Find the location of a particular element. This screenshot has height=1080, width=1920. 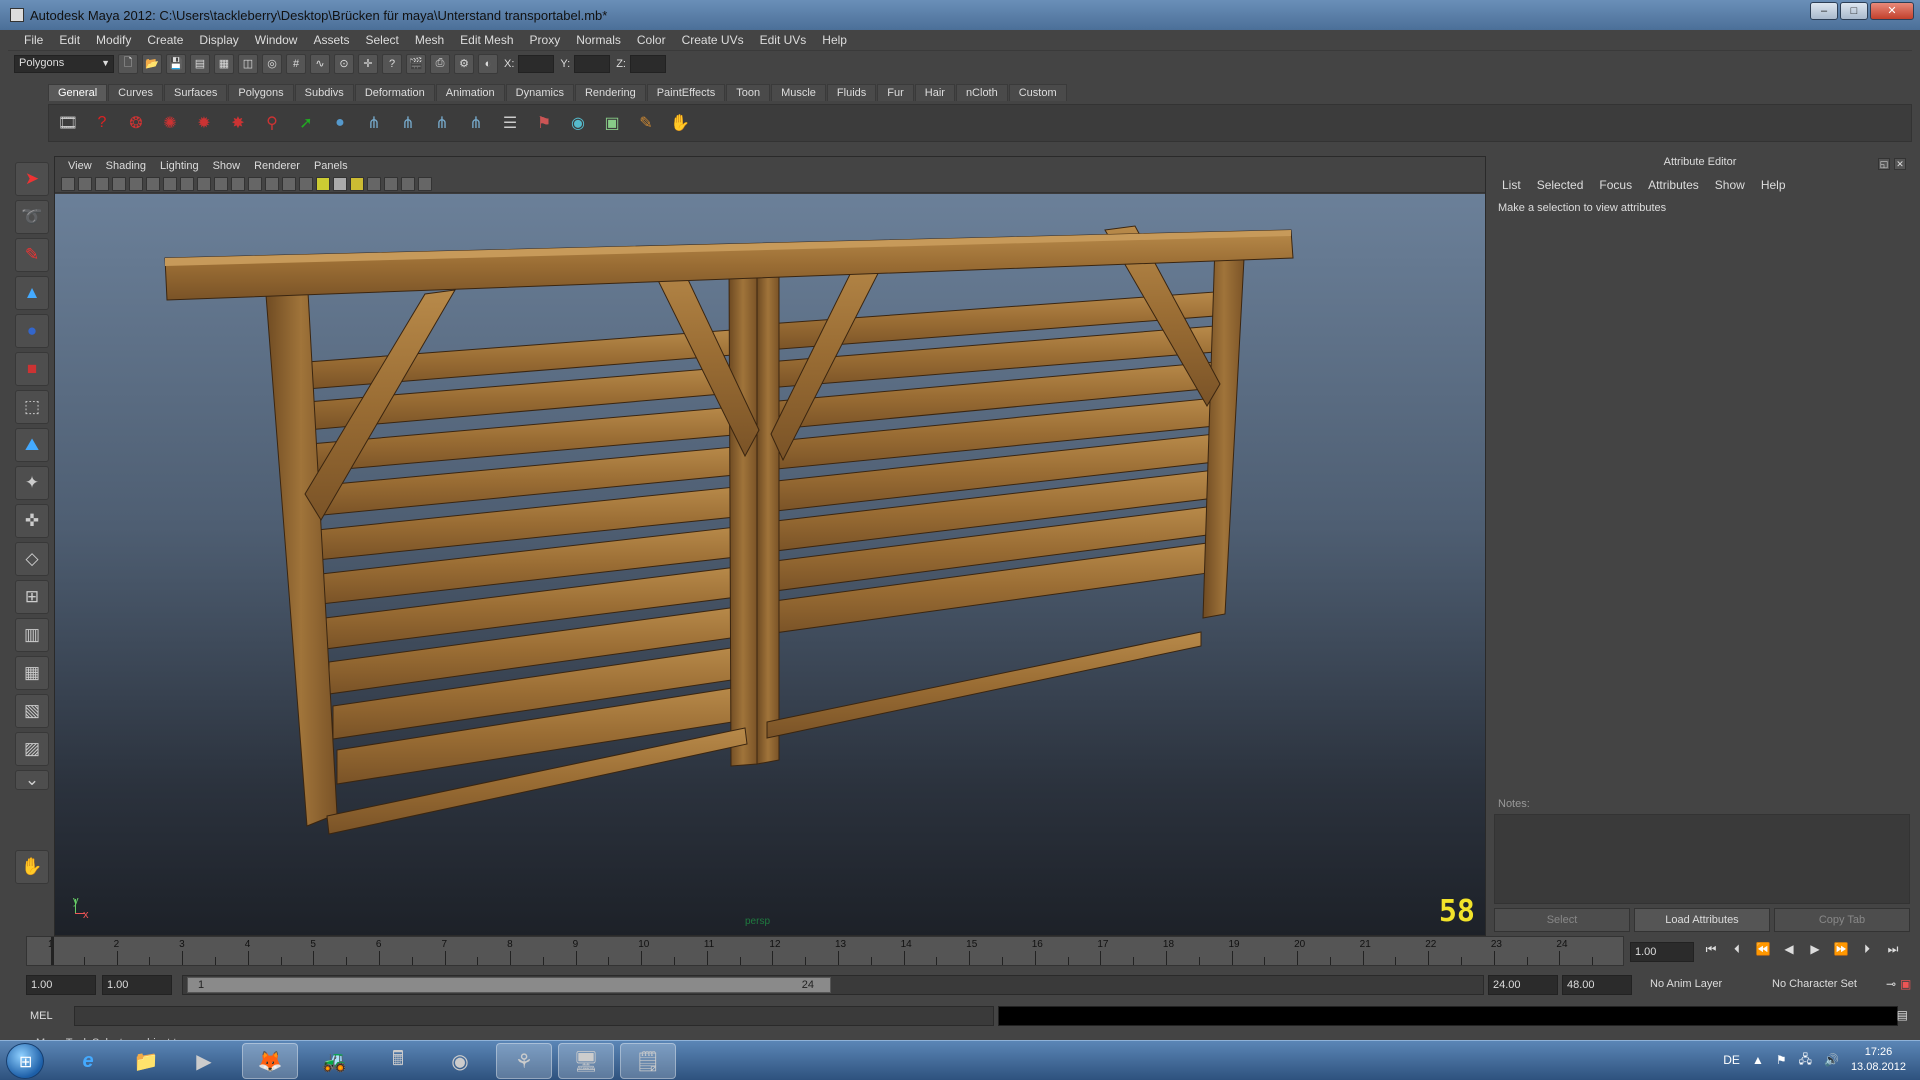

attr-menu-selected: Selected is located at coordinates (1560, 185).